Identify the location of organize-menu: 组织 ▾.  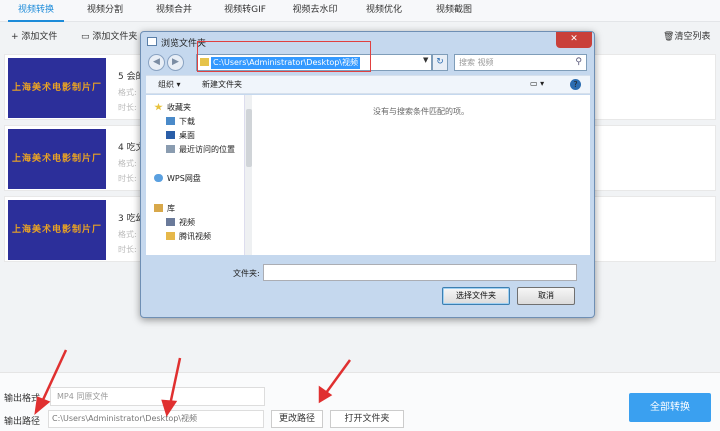
(169, 84).